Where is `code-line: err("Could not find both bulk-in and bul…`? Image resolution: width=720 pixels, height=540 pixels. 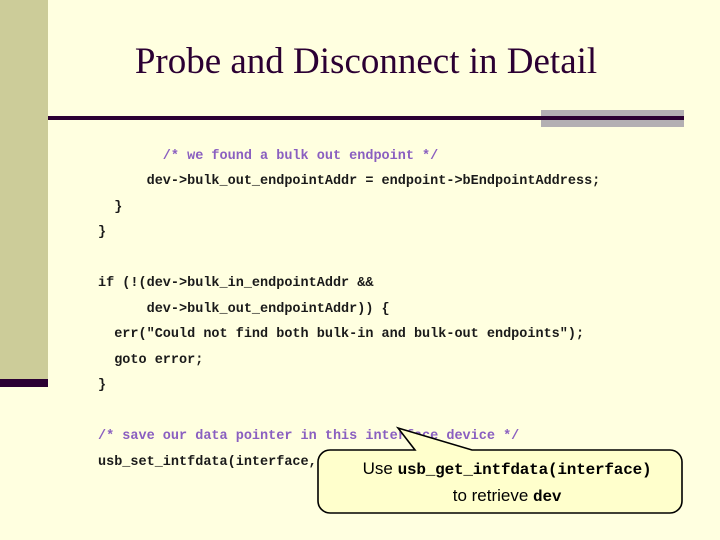
code-line: err("Could not find both bulk-in and bul… is located at coordinates (341, 334).